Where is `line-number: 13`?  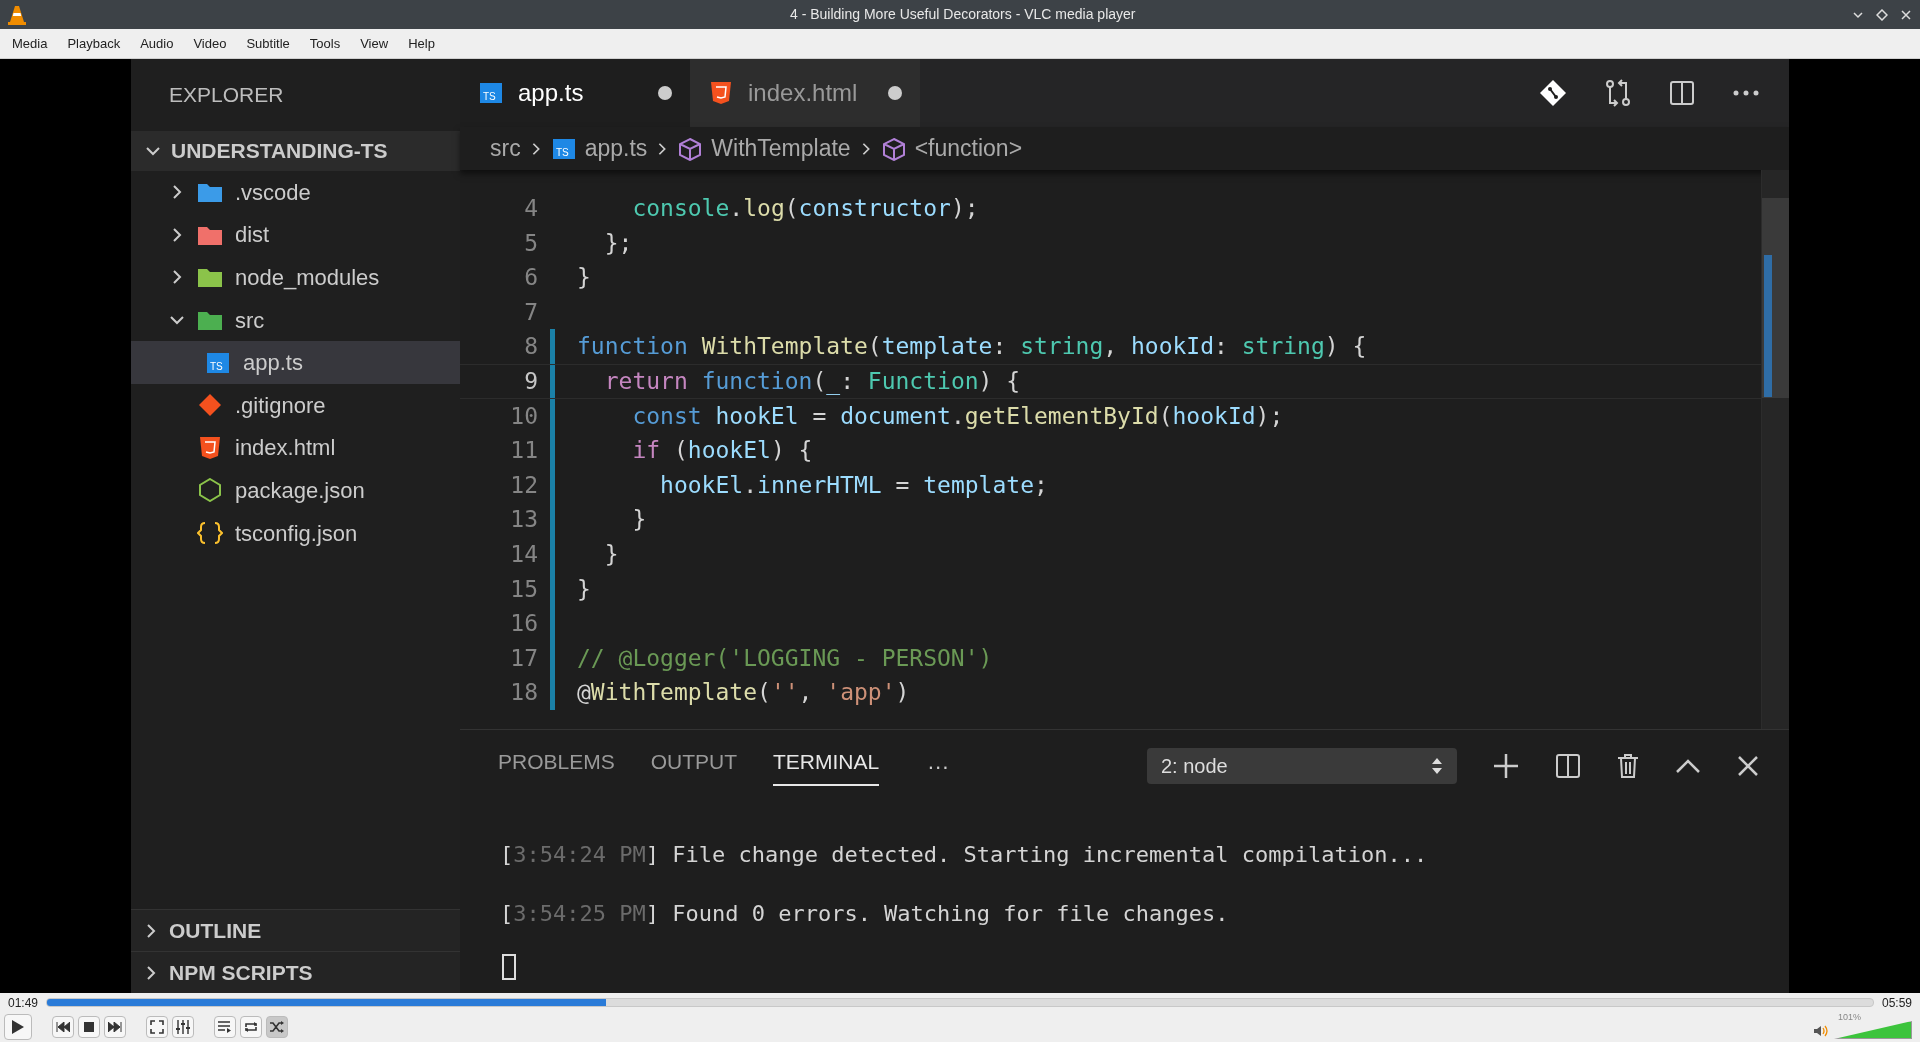
line-number: 13 is located at coordinates (523, 520).